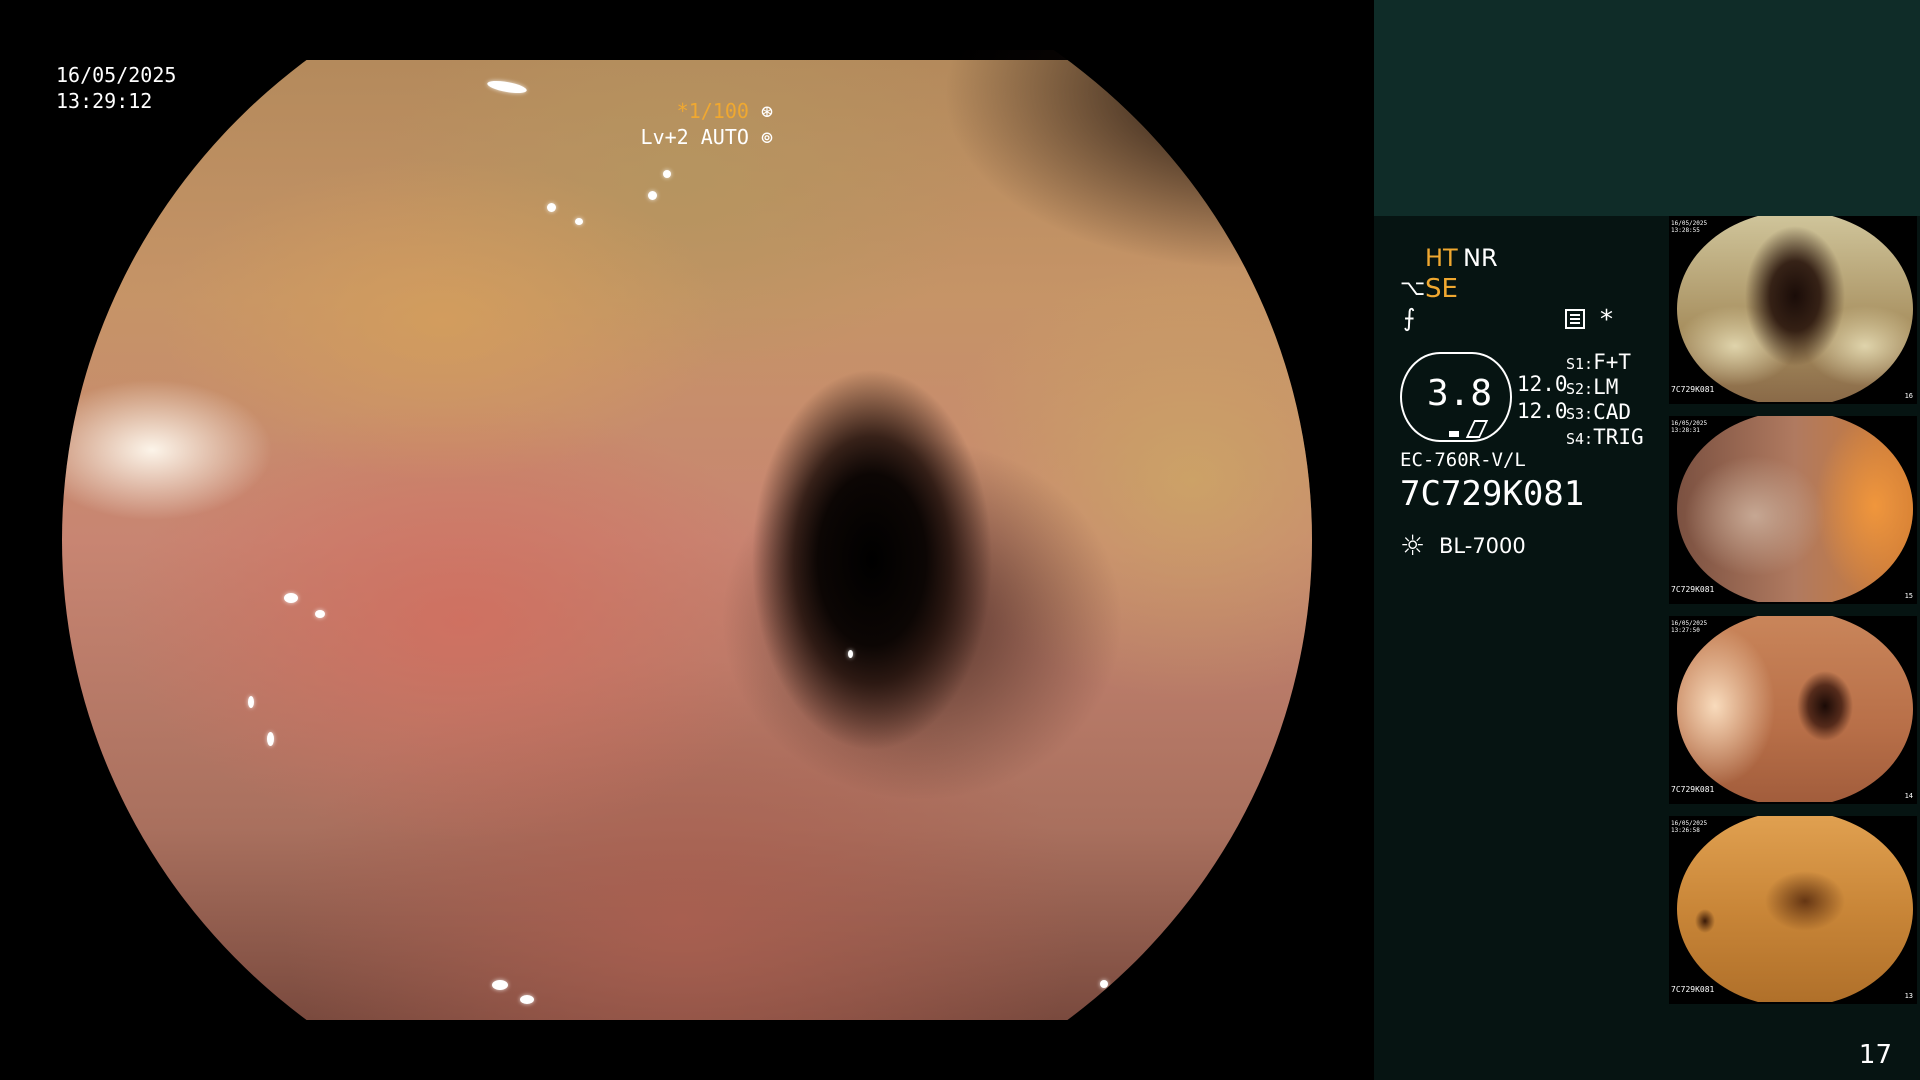  I want to click on thumbnail: 16/05/2025 13:26:58 7C729K081 13, so click(1793, 910).